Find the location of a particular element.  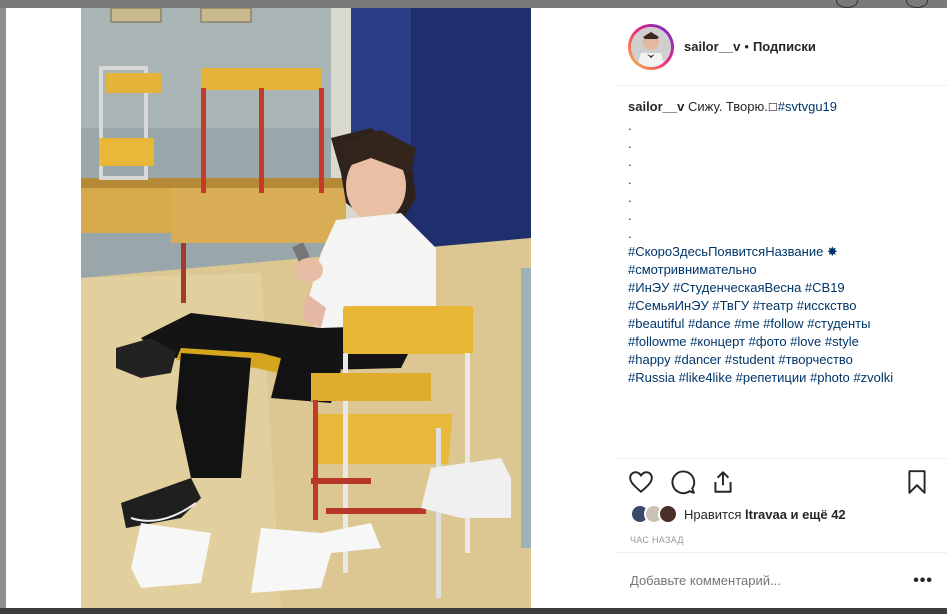

comment-box: ••• is located at coordinates (781, 580).